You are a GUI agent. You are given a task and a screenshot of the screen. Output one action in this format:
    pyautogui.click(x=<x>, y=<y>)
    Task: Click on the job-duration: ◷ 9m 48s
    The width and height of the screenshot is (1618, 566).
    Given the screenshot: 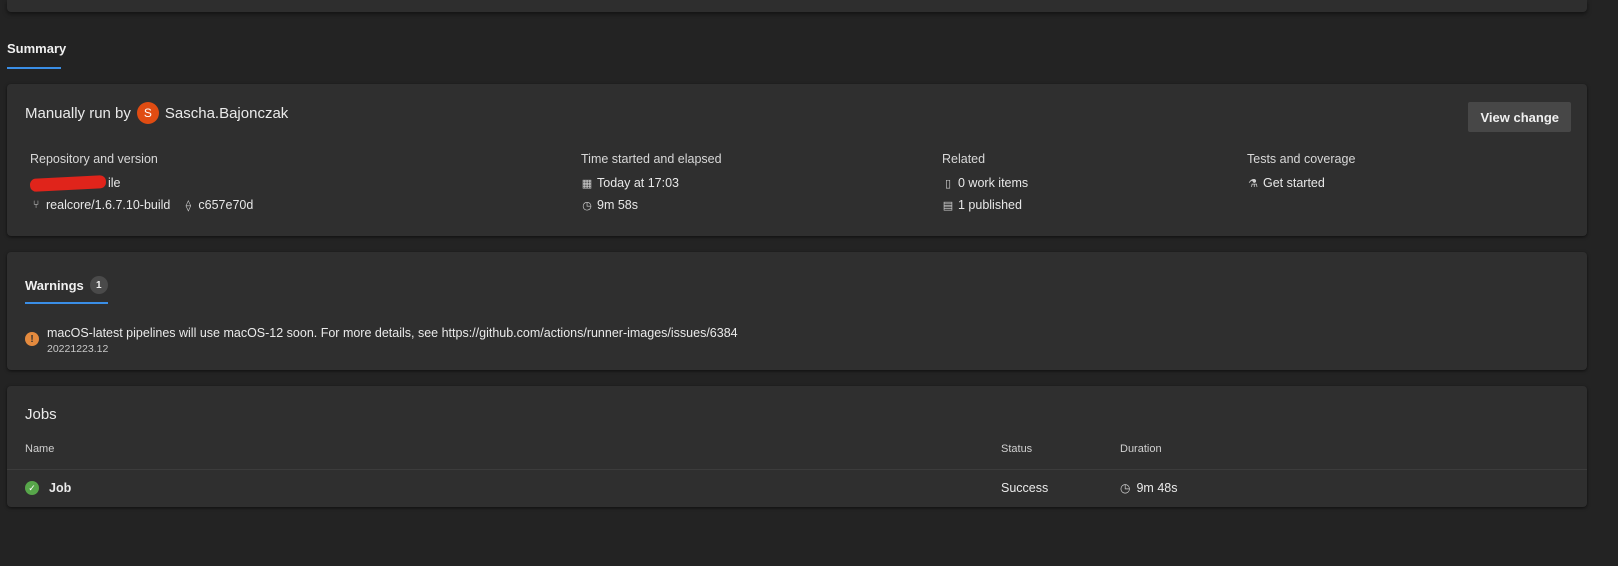 What is the action you would take?
    pyautogui.click(x=1148, y=488)
    